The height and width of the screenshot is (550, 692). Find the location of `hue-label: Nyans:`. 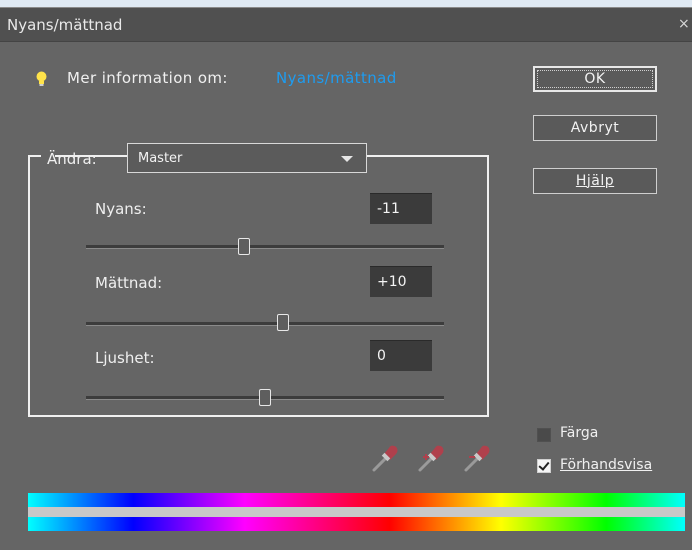

hue-label: Nyans: is located at coordinates (121, 209).